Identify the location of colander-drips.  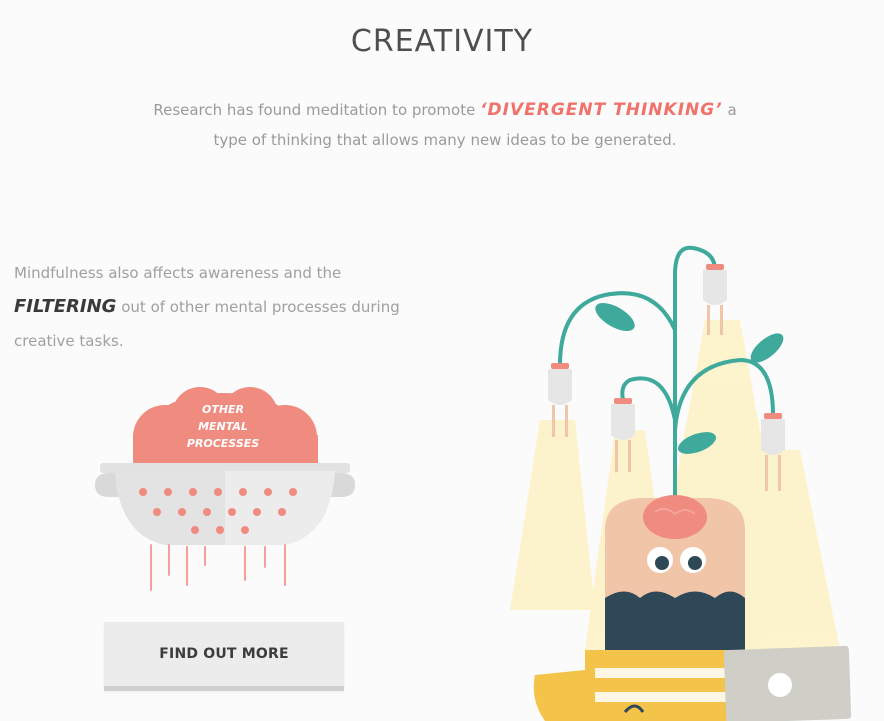
(218, 567).